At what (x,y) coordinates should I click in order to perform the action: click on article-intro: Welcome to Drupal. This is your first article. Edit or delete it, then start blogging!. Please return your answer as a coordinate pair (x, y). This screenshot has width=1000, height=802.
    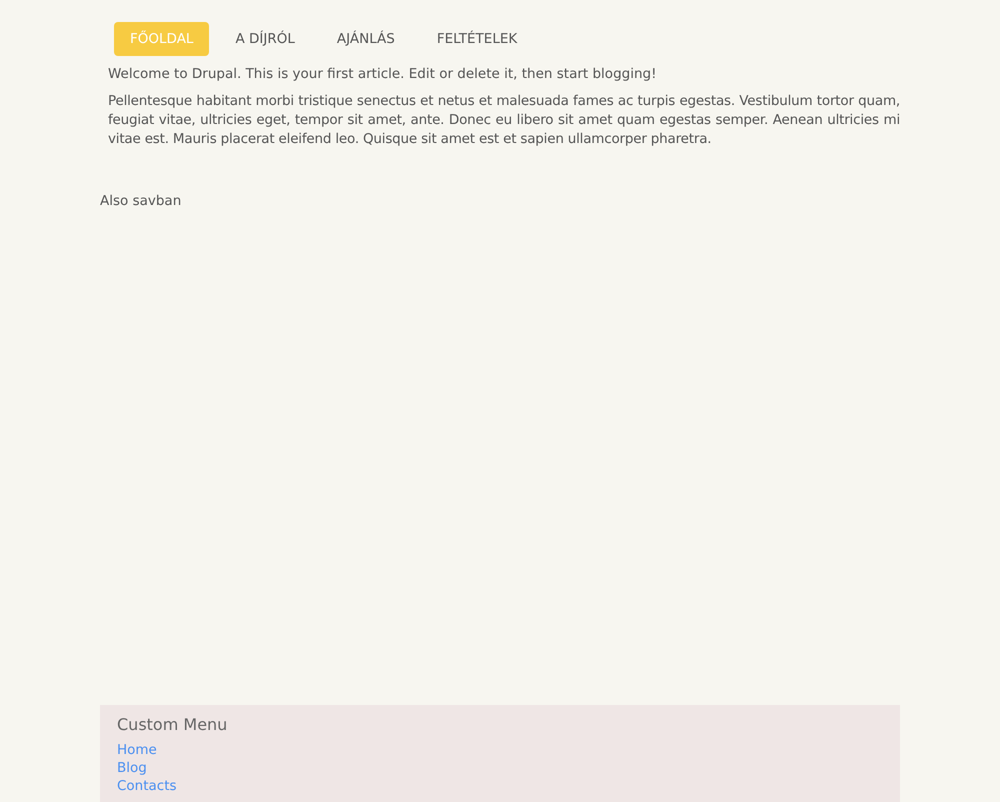
    Looking at the image, I should click on (383, 74).